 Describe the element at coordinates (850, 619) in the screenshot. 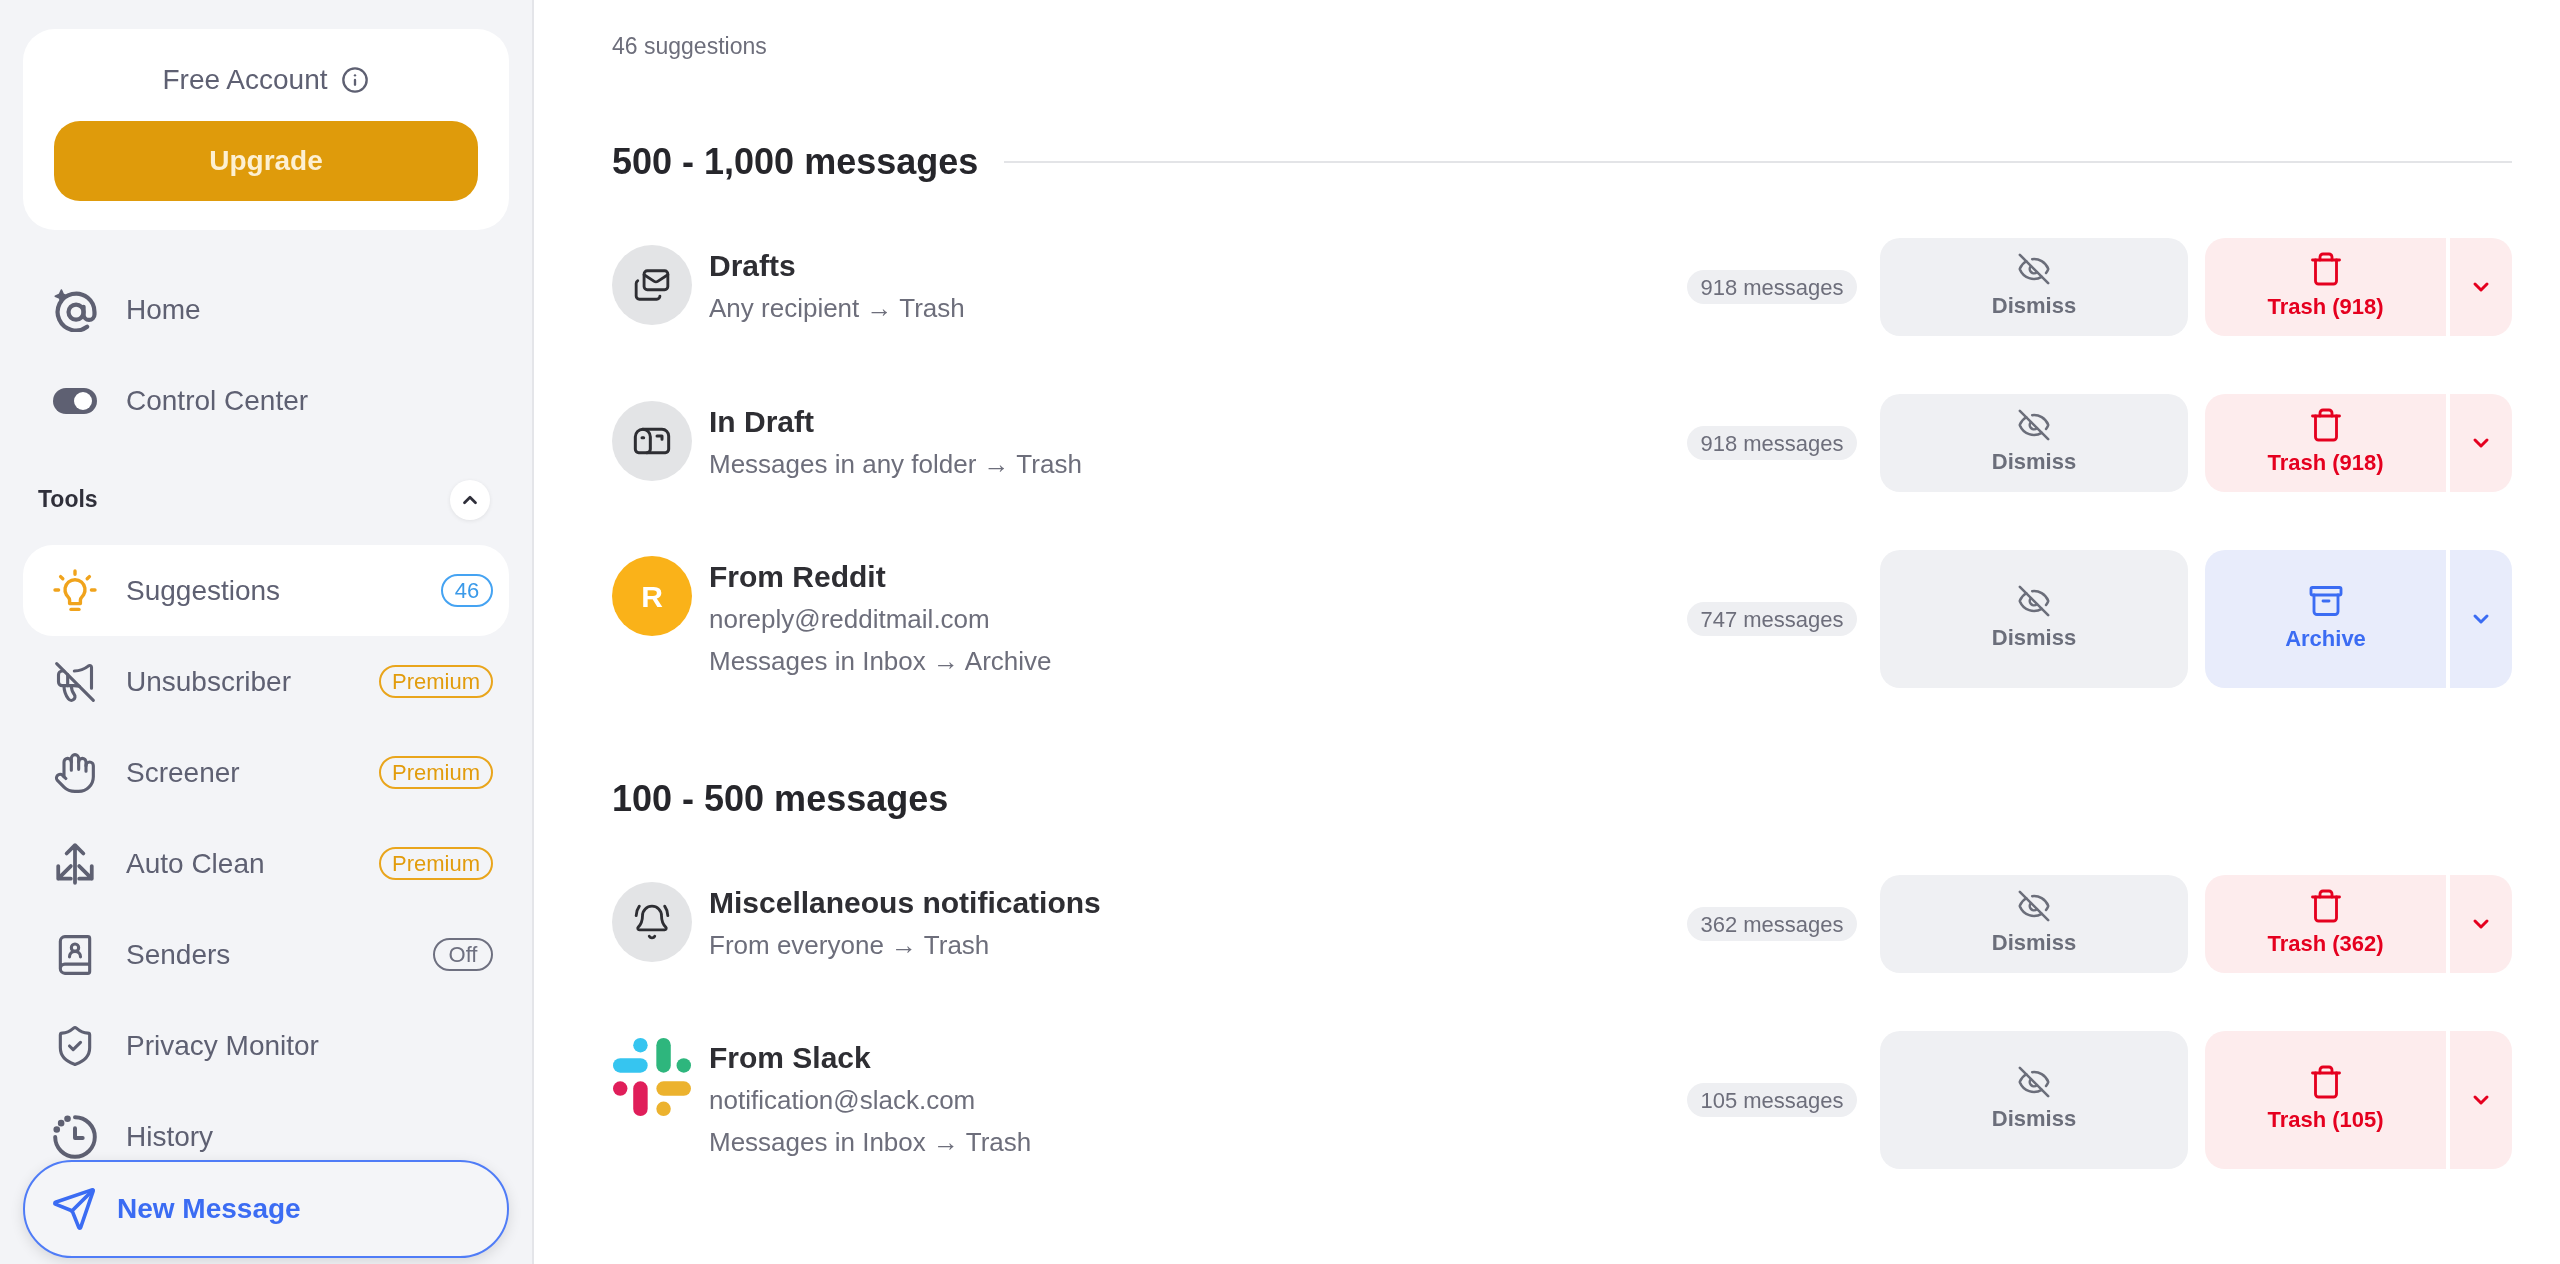

I see `row-subtitle: noreply@redditmail.com` at that location.